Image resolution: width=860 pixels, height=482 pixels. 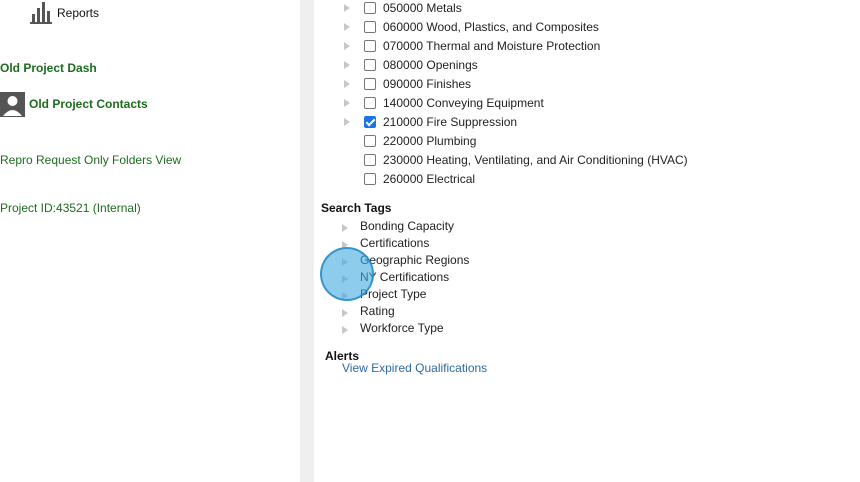 I want to click on view-expired-qualifications-link: View Expired Qualifications, so click(x=414, y=368).